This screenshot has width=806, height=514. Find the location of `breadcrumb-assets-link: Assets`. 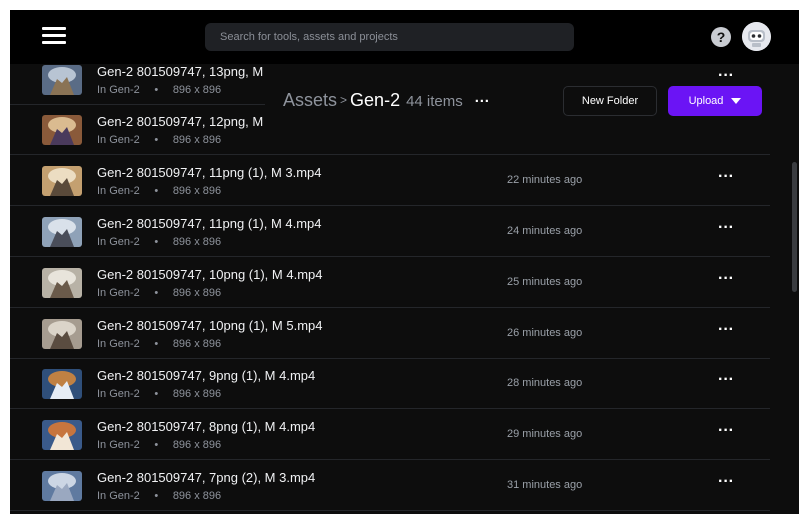

breadcrumb-assets-link: Assets is located at coordinates (310, 100).